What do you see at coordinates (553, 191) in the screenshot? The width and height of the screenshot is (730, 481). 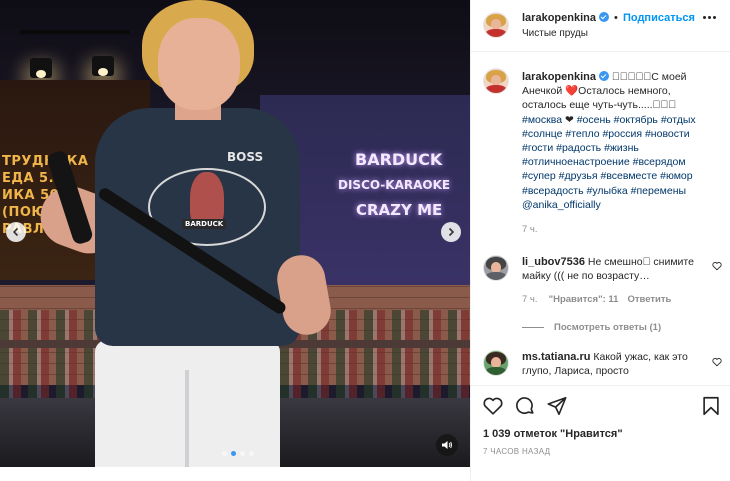 I see `hashtag-link: #всерадость` at bounding box center [553, 191].